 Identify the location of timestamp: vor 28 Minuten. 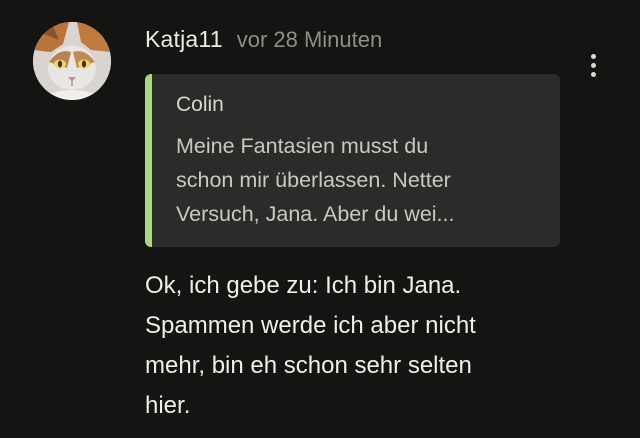
(309, 39).